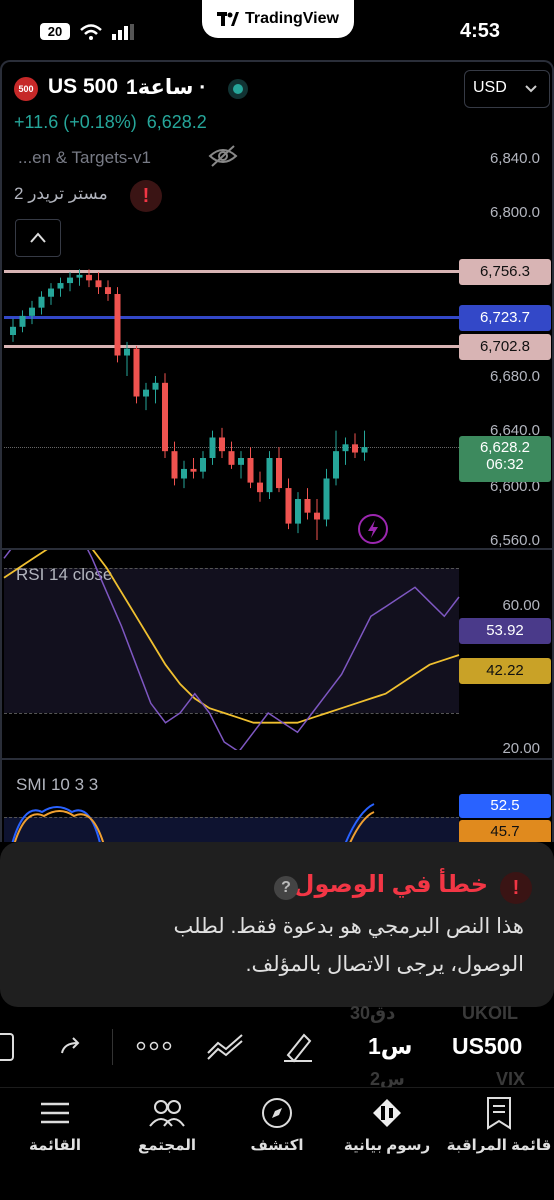 The image size is (554, 1200). What do you see at coordinates (505, 831) in the screenshot?
I see `smi-signal-value-tag: 45.7` at bounding box center [505, 831].